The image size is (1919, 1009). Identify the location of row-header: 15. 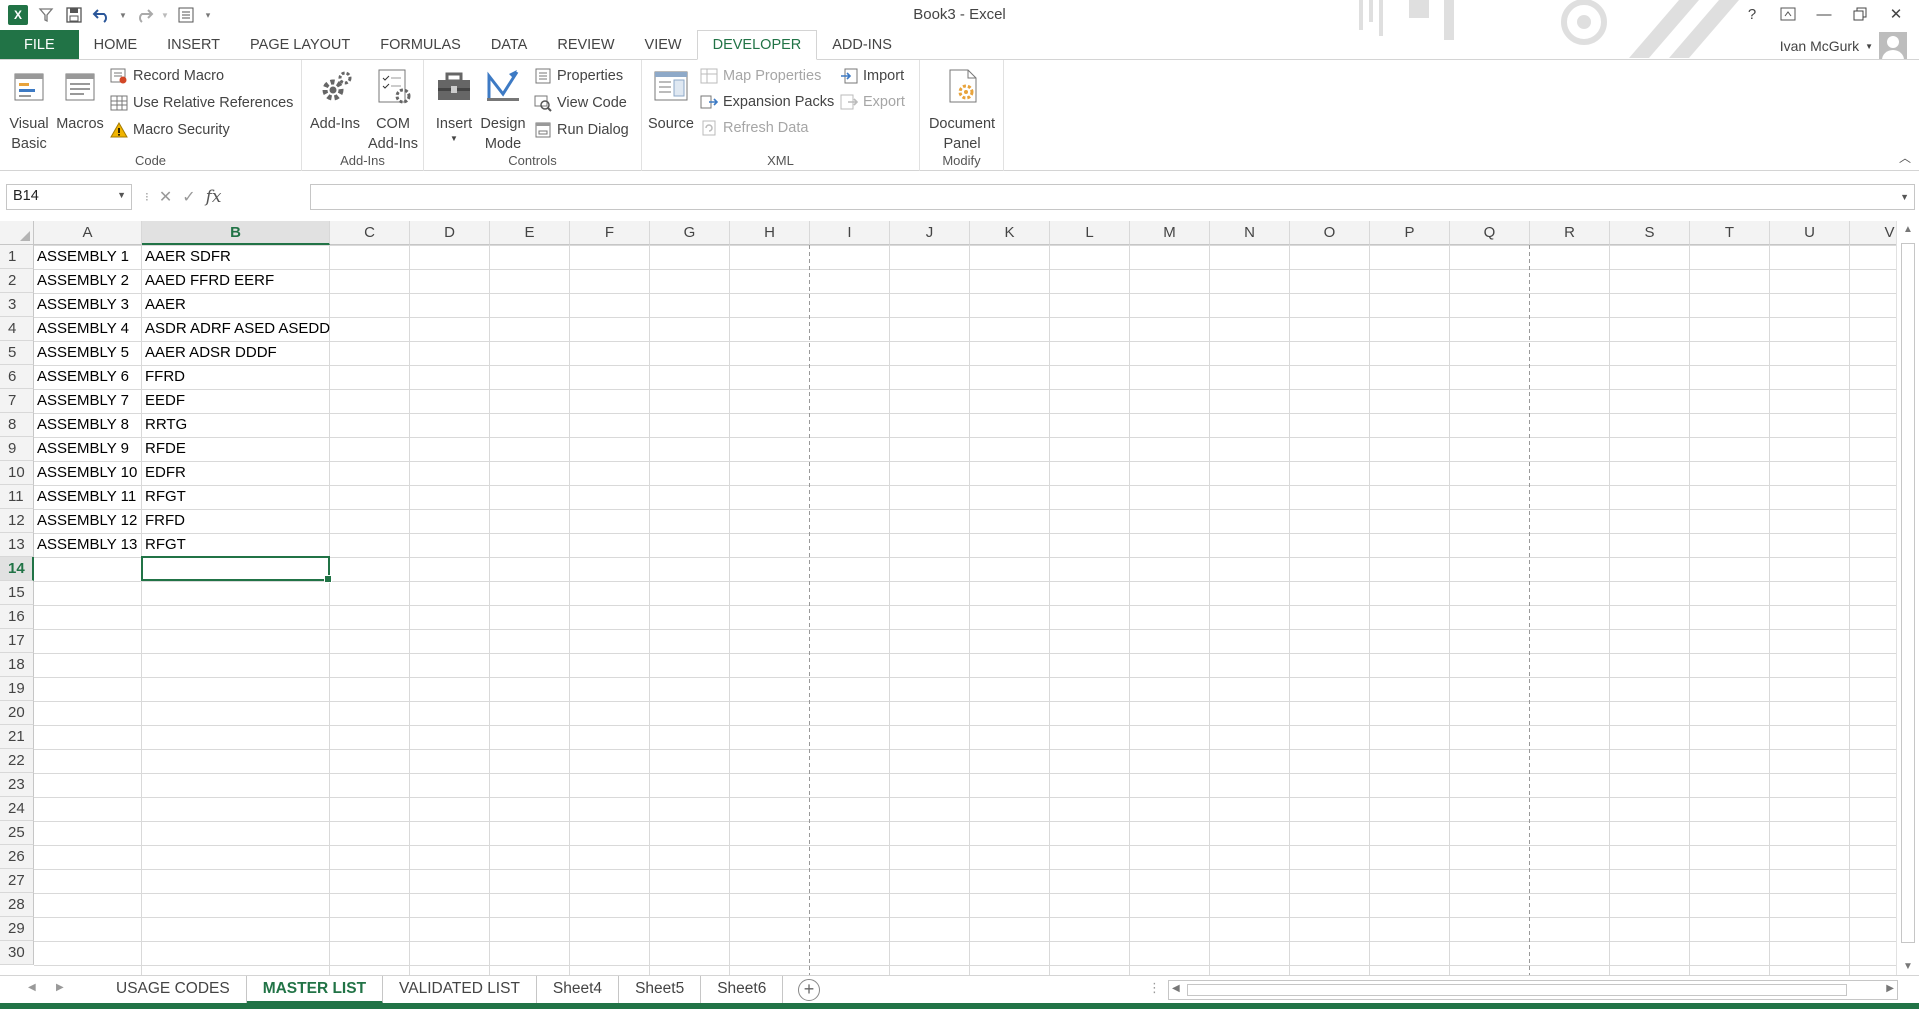
(17, 593).